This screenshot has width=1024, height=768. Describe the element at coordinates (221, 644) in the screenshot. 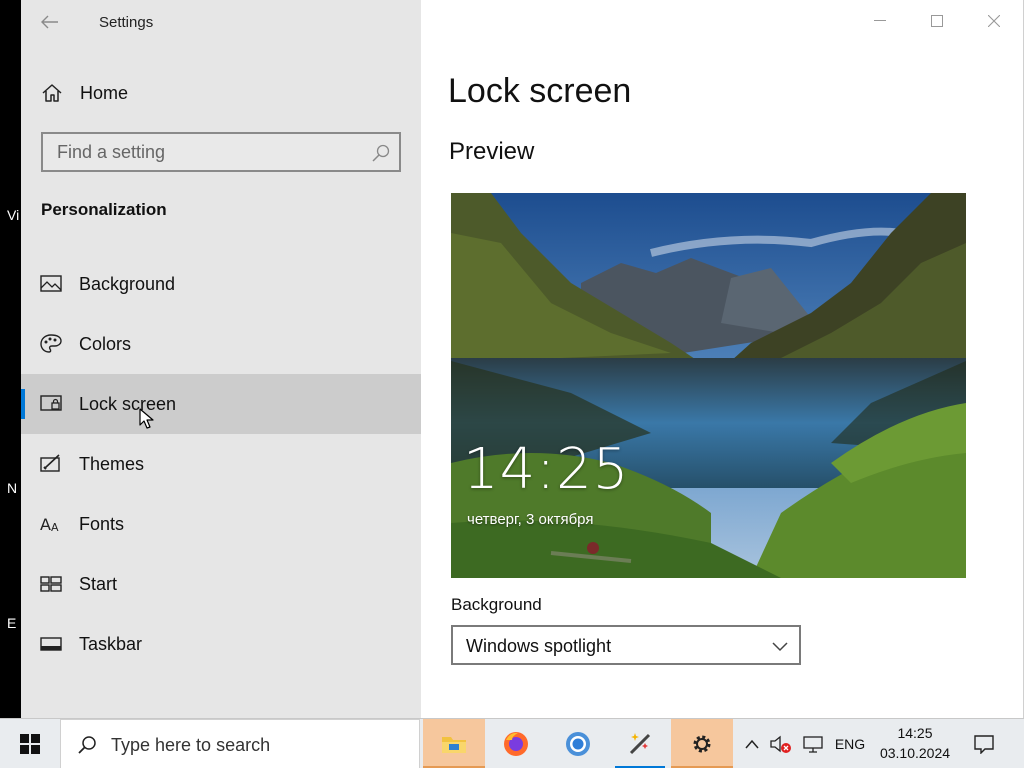

I see `sidebar-item-taskbar: Taskbar` at that location.